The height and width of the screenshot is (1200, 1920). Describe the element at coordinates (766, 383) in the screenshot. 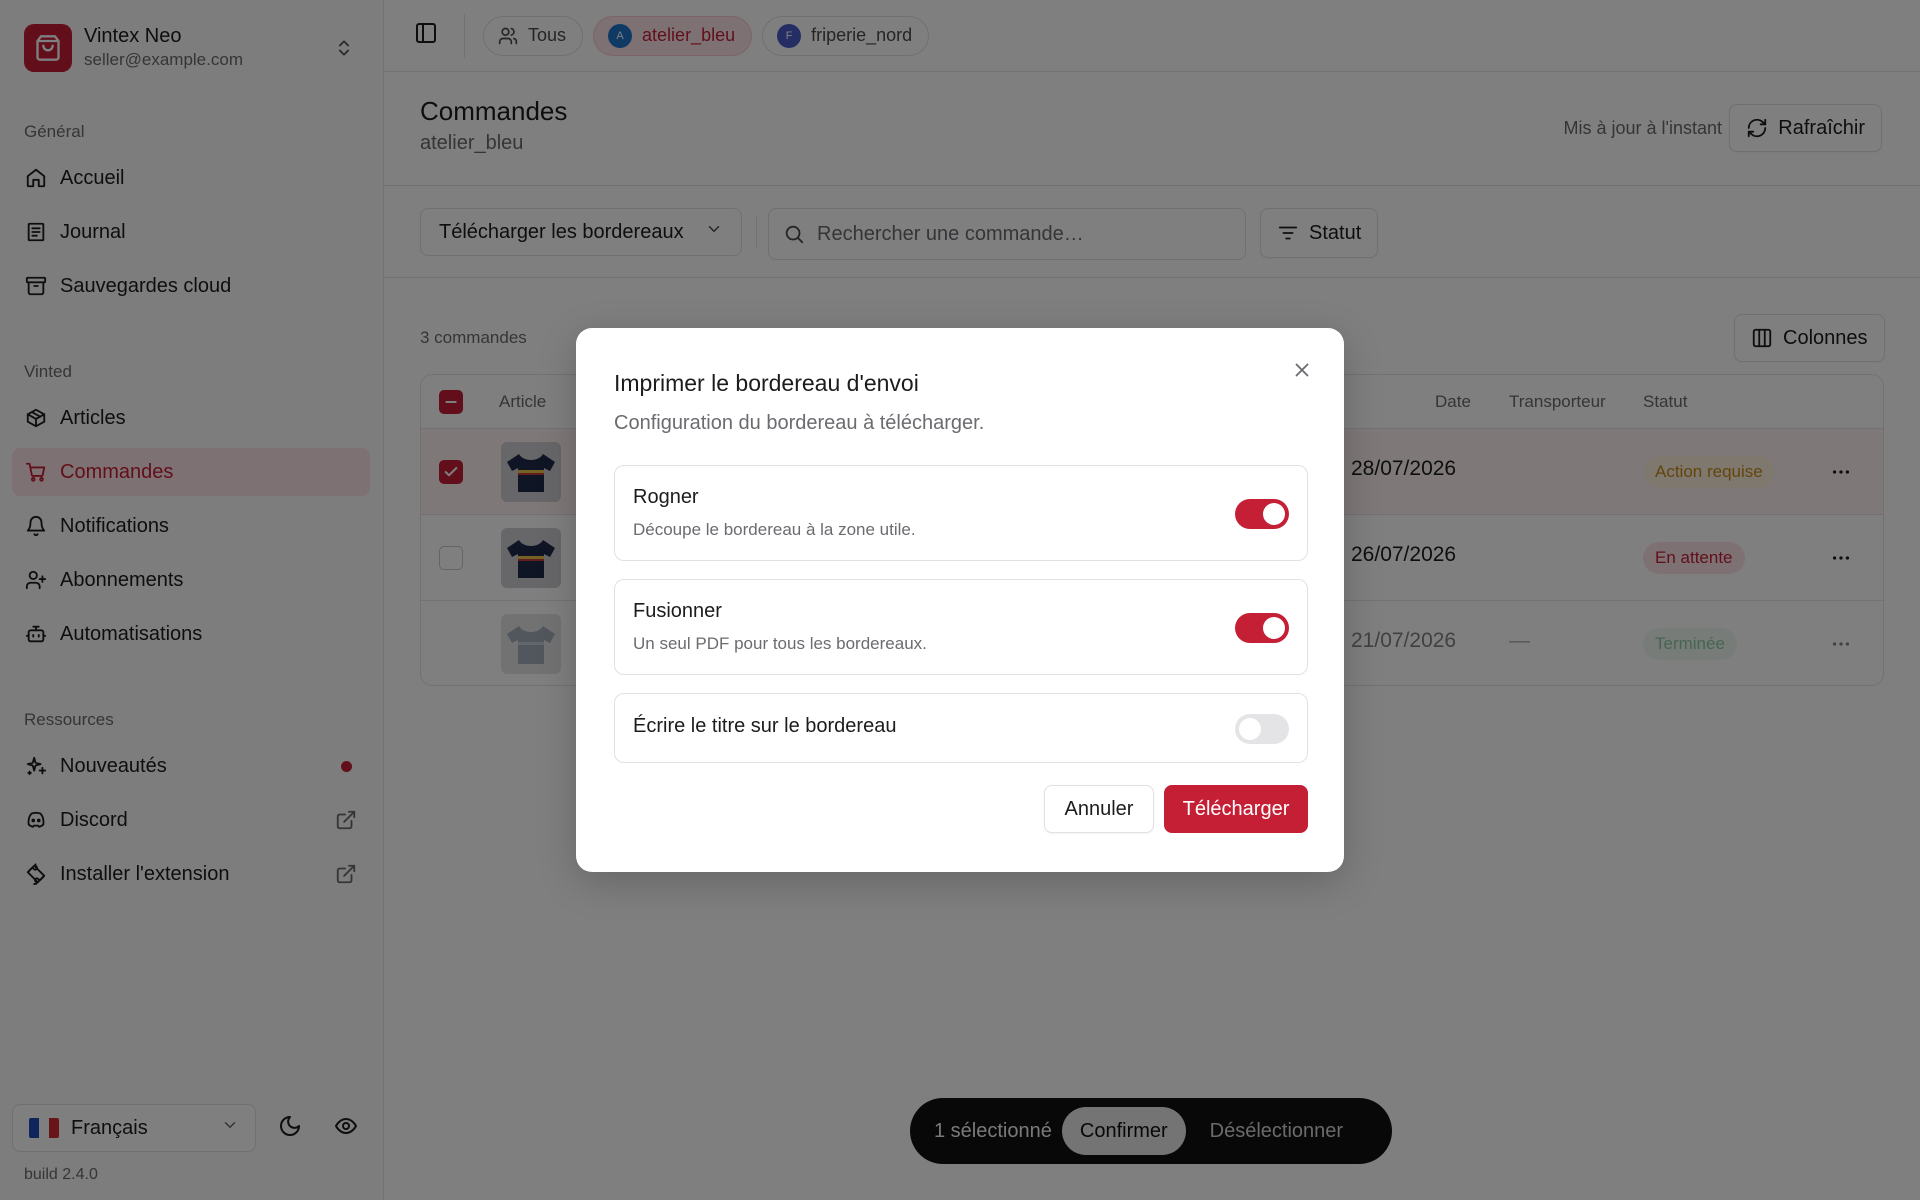

I see `dialog-title: Imprimer le bordereau d'envoi` at that location.